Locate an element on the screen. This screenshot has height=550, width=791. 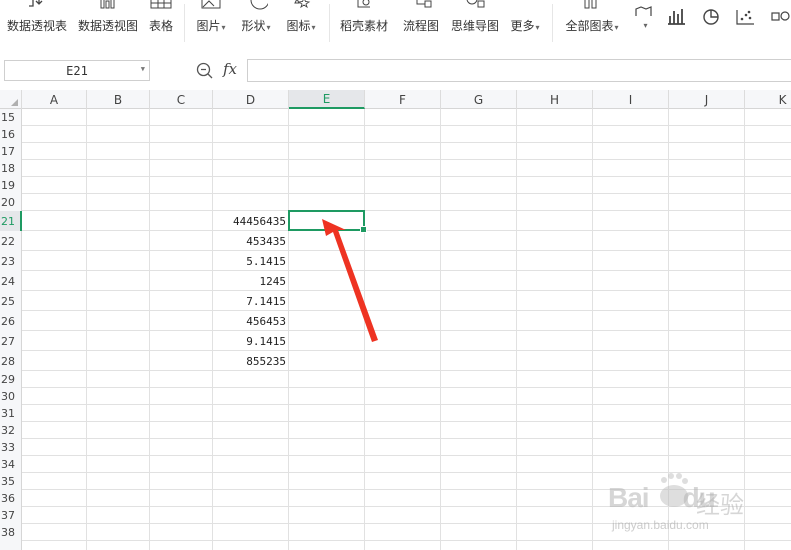
formula-bar: E21 ▼ fx is located at coordinates (395, 68).